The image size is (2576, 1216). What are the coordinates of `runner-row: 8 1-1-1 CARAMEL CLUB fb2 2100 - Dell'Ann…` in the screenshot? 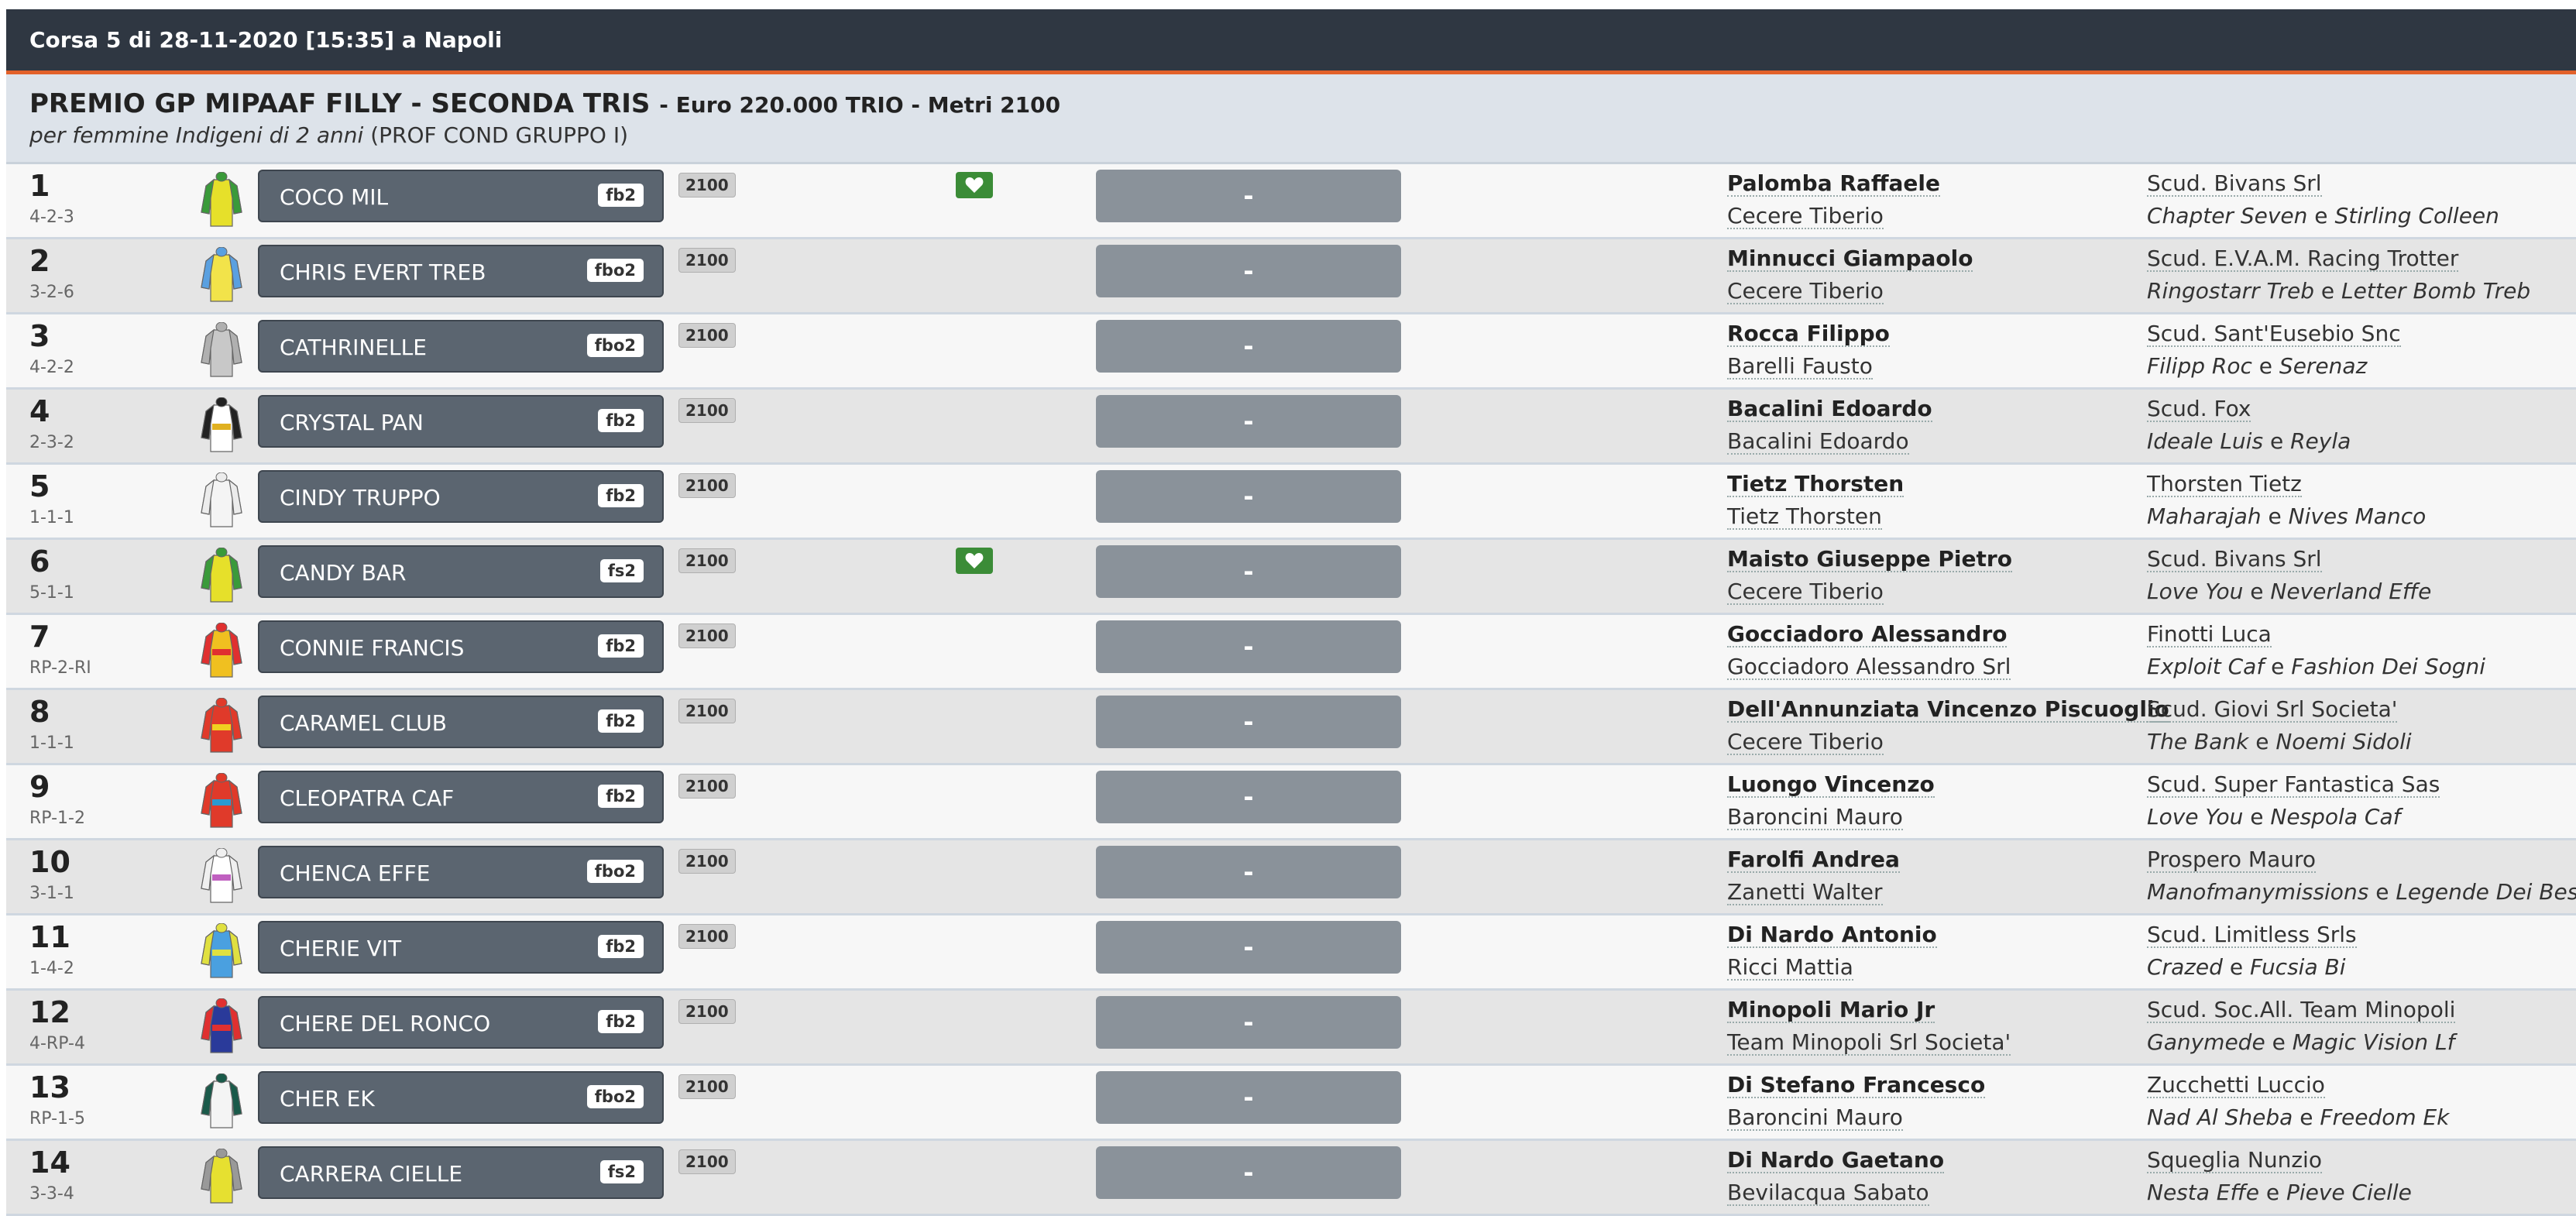 It's located at (1291, 727).